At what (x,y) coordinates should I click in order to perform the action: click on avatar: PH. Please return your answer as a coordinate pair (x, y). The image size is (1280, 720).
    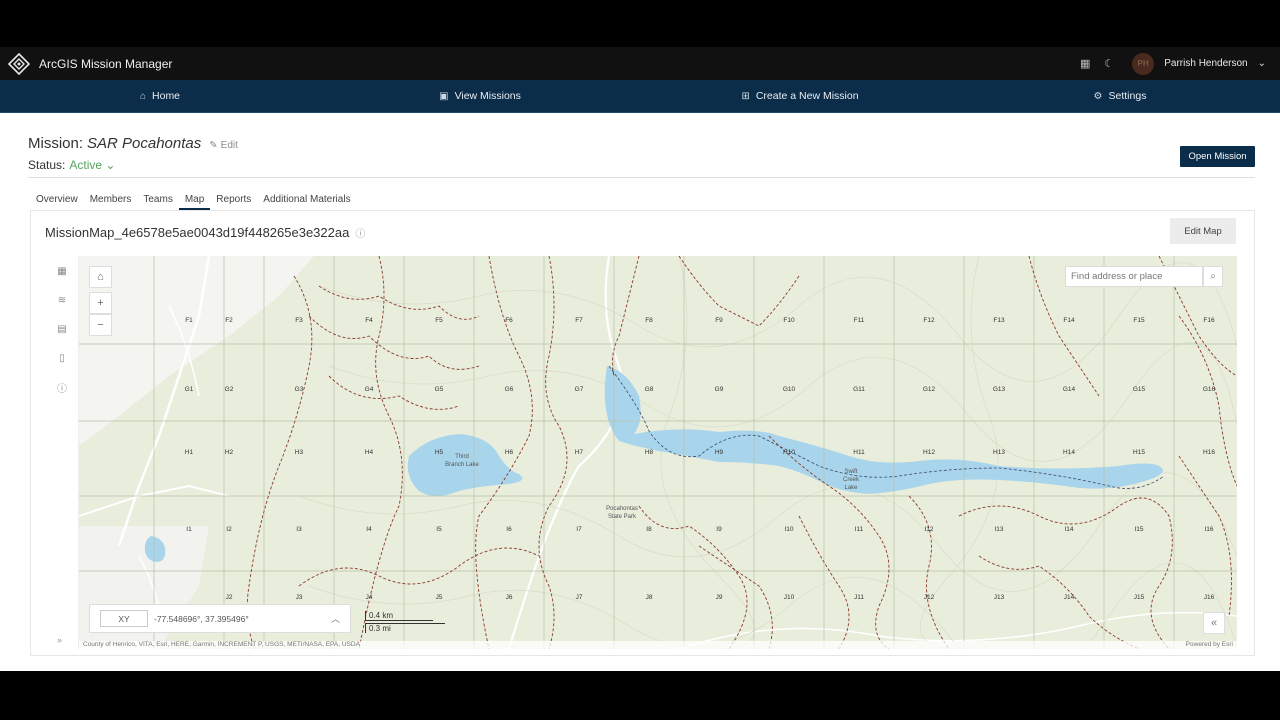
    Looking at the image, I should click on (1143, 63).